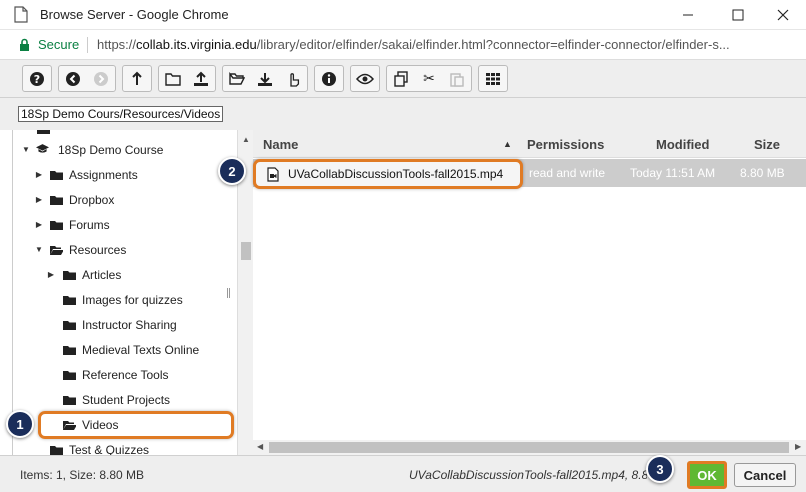 This screenshot has height=492, width=806. Describe the element at coordinates (565, 144) in the screenshot. I see `column-permissions: Permissions` at that location.